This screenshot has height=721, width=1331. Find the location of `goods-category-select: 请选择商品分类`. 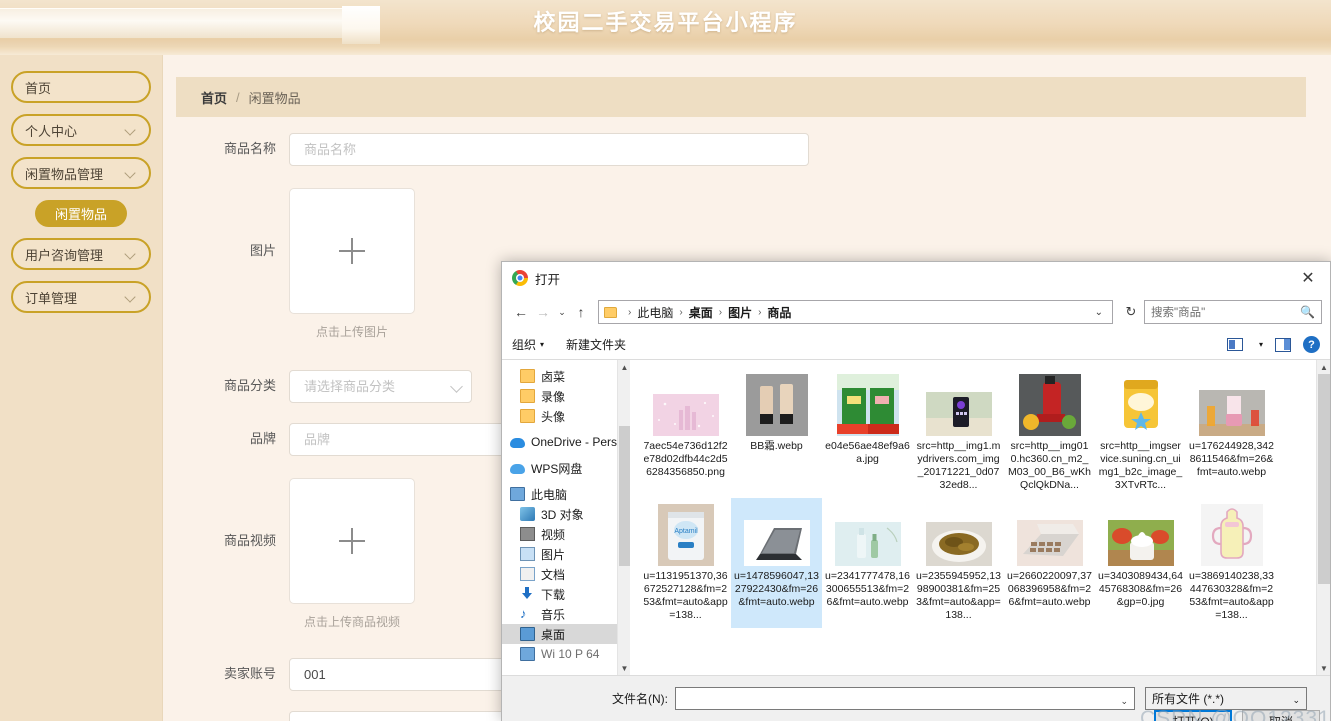

goods-category-select: 请选择商品分类 is located at coordinates (380, 386).